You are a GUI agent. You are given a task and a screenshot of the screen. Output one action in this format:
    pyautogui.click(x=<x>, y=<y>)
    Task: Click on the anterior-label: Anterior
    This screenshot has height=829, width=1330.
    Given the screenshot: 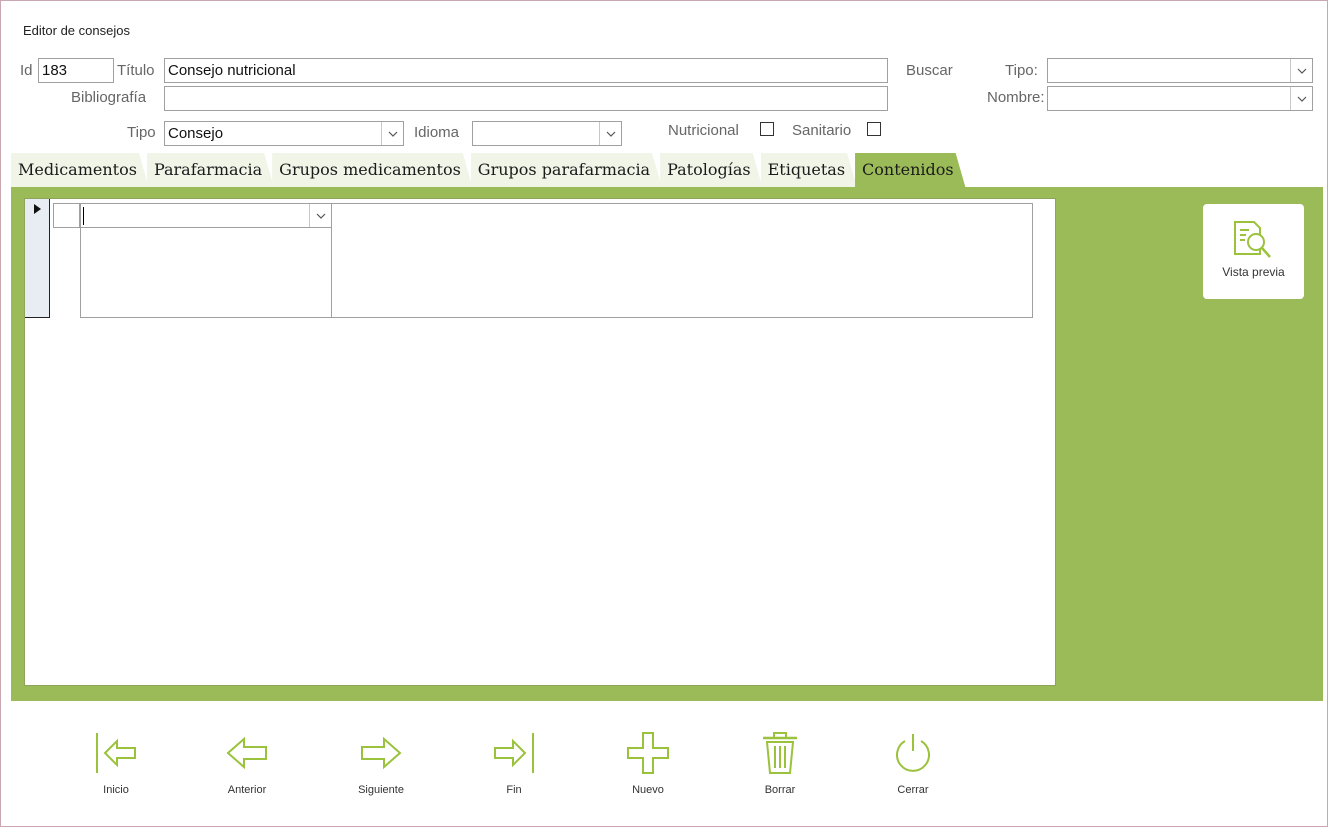 What is the action you would take?
    pyautogui.click(x=247, y=790)
    